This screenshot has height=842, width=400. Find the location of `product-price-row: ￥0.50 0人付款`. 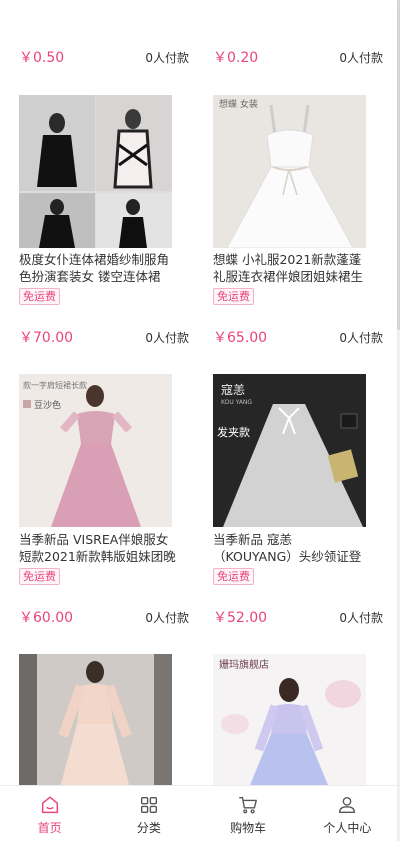

product-price-row: ￥0.50 0人付款 is located at coordinates (104, 57).